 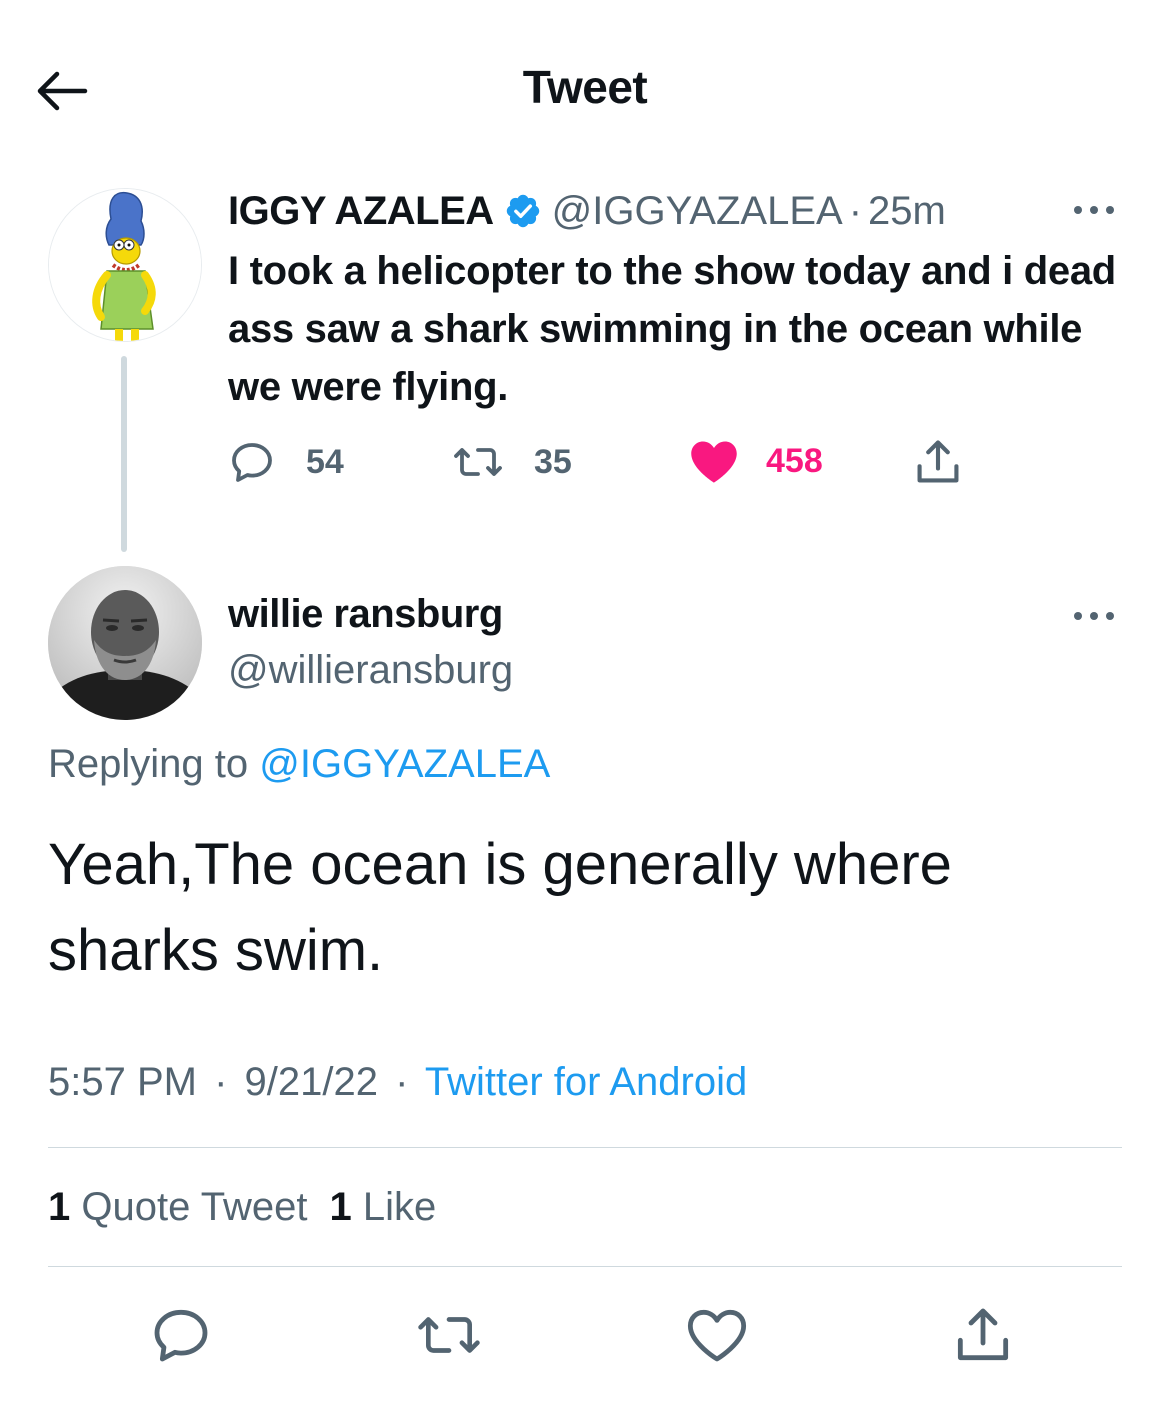 What do you see at coordinates (523, 211) in the screenshot?
I see `verified-badge-icon` at bounding box center [523, 211].